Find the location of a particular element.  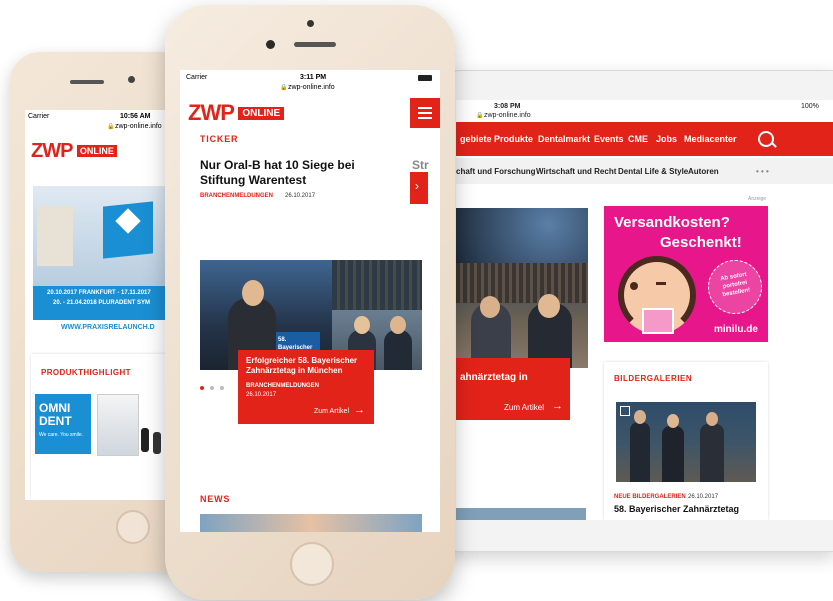

ad-brand: minilu.de is located at coordinates (736, 329).